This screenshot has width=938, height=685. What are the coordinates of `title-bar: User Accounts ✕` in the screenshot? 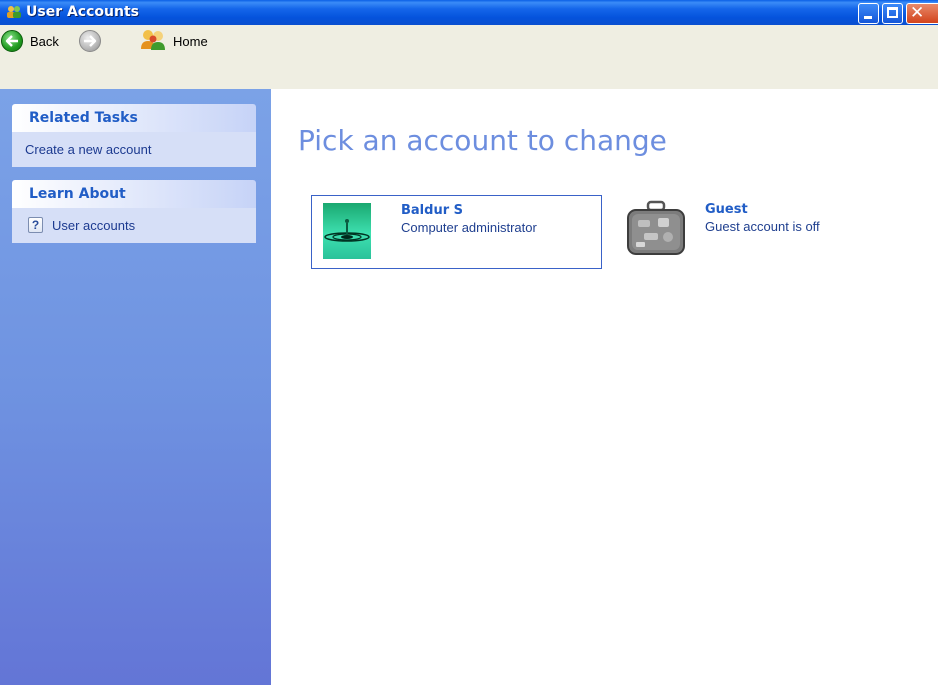 It's located at (469, 12).